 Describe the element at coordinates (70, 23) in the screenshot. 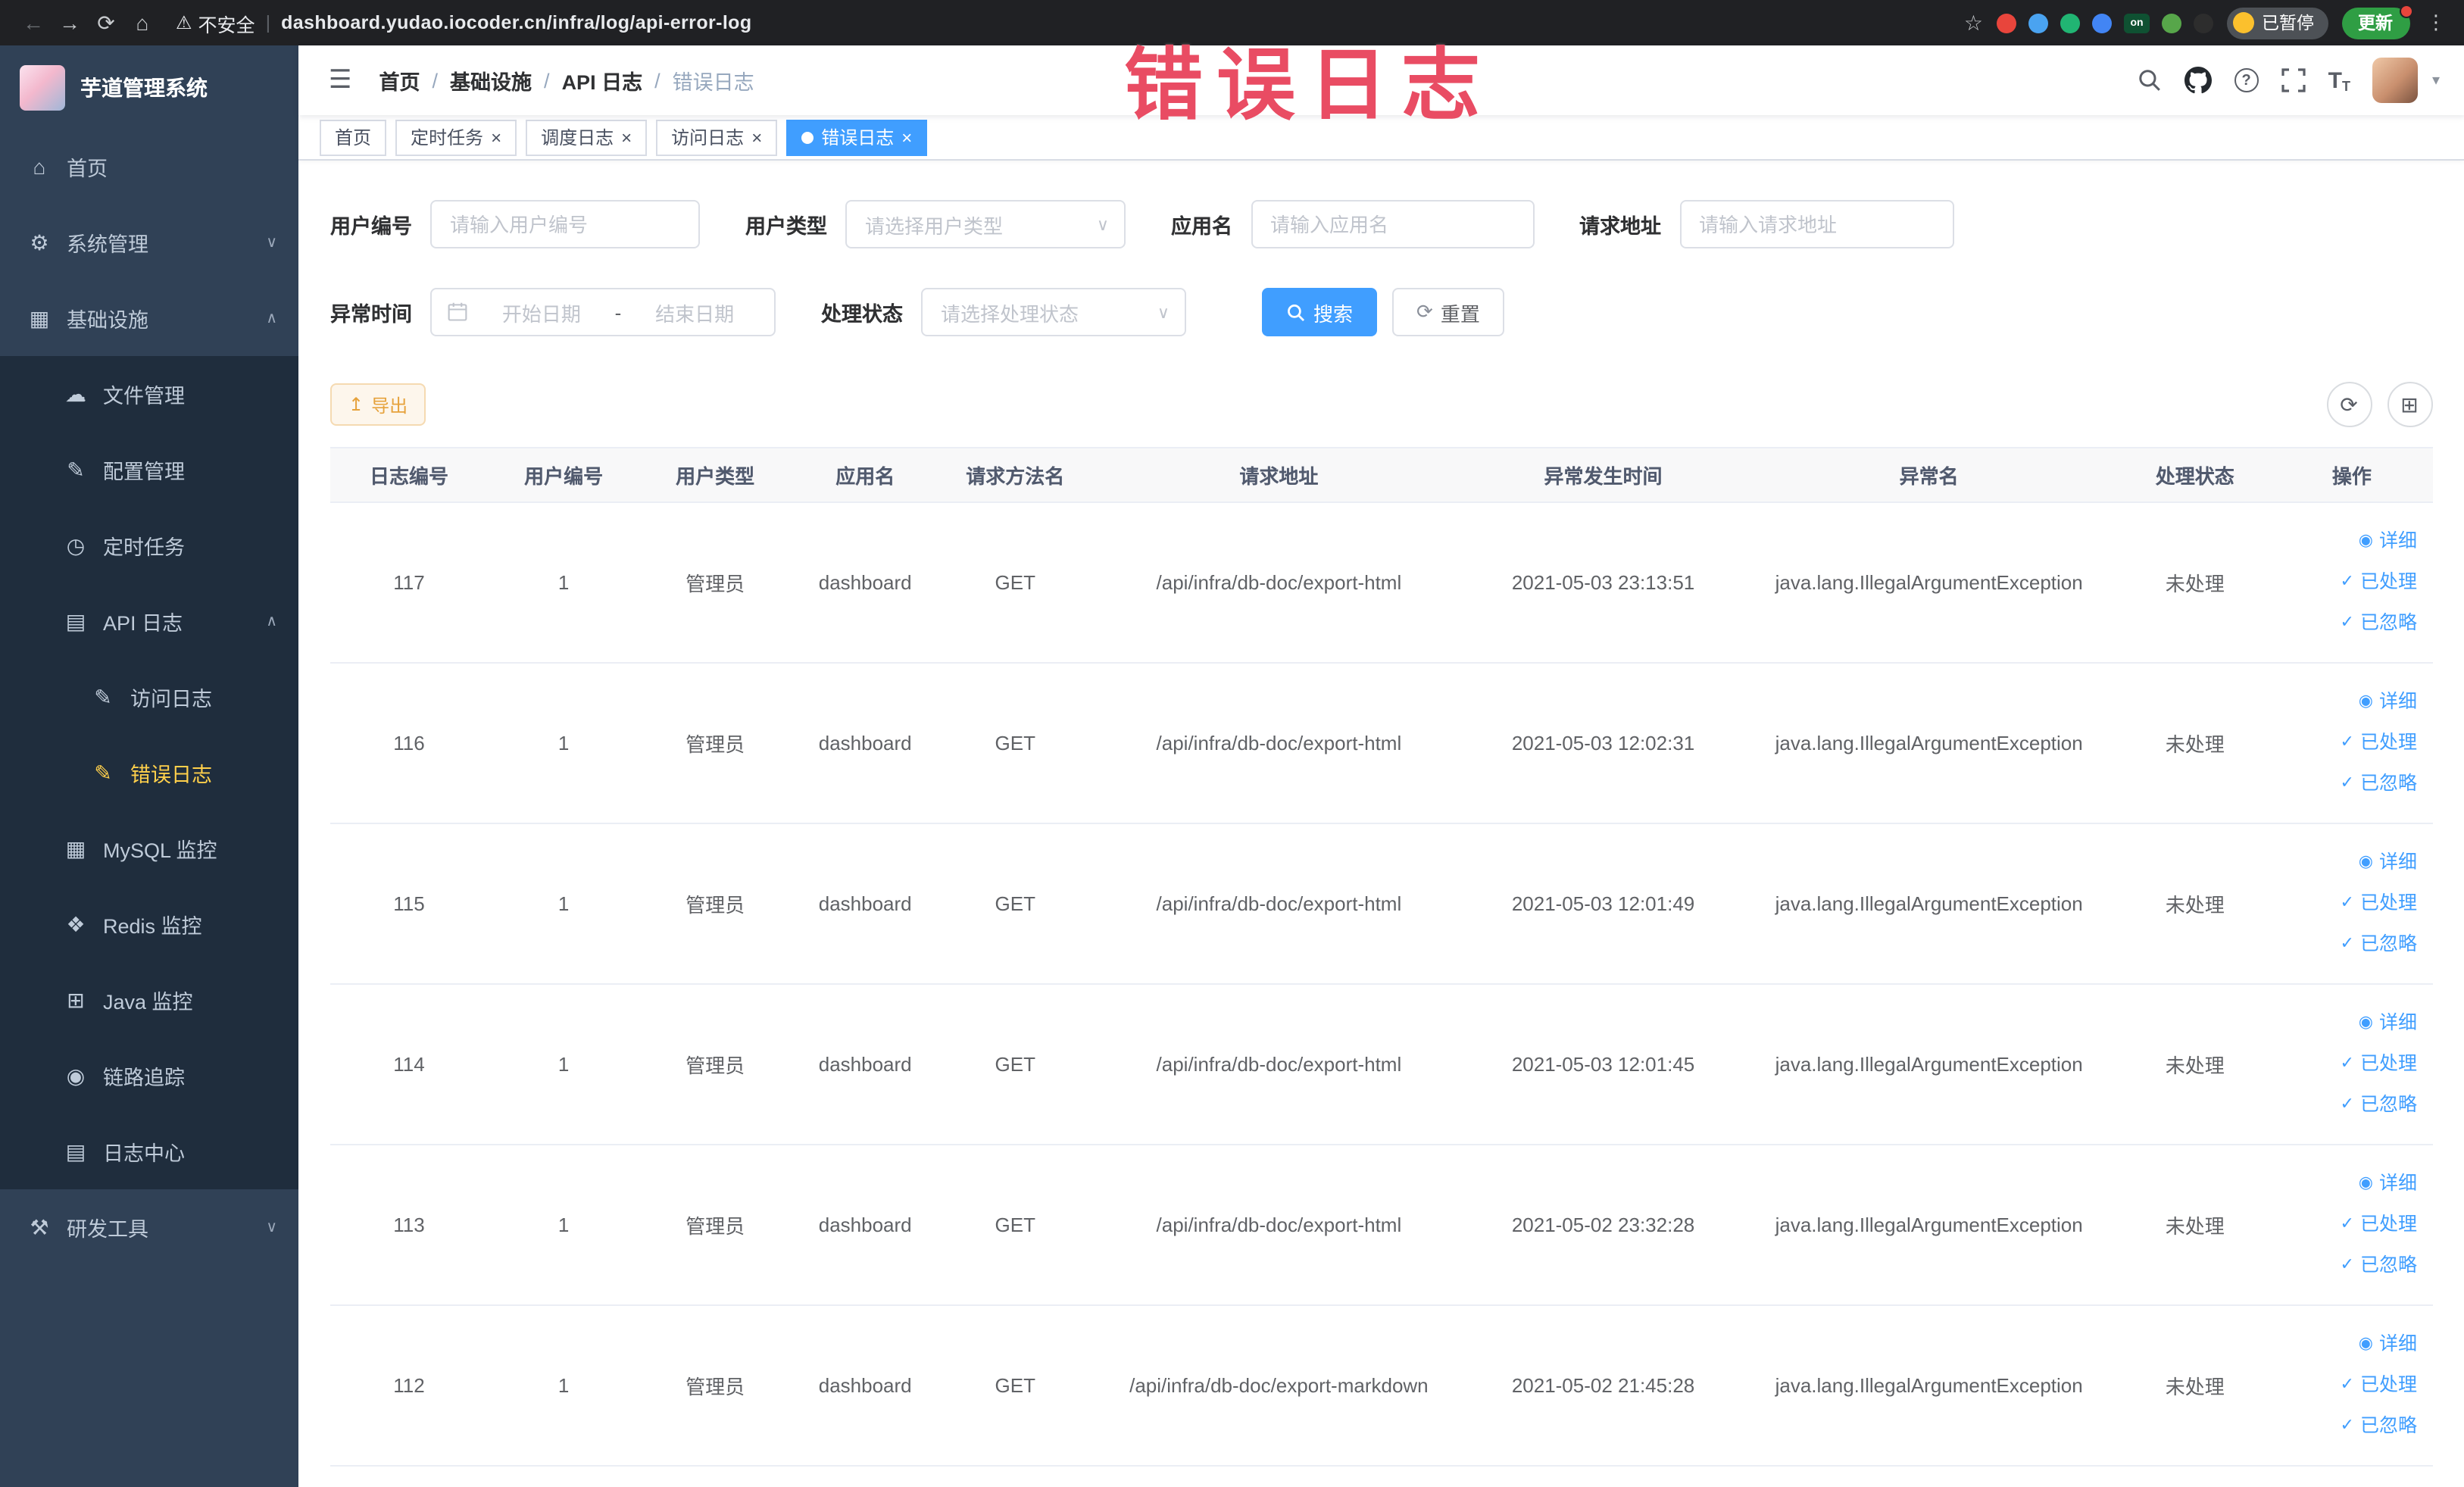

I see `forward-icon: →` at that location.